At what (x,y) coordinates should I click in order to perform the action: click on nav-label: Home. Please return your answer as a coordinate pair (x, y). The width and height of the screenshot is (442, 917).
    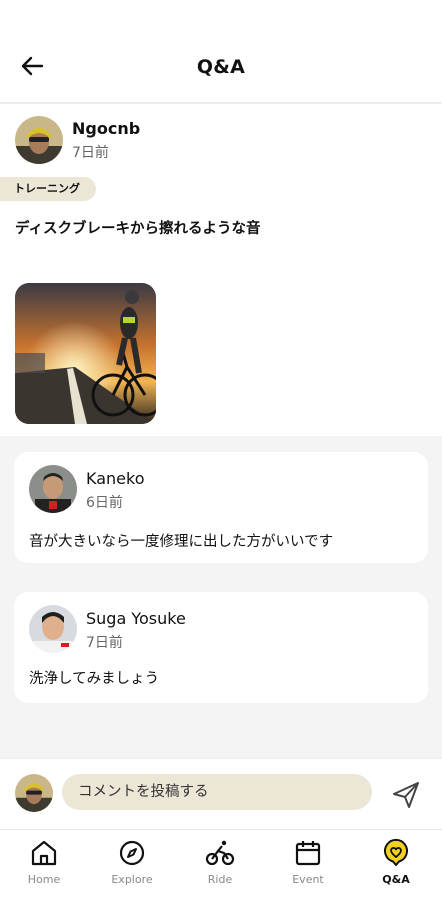
    Looking at the image, I should click on (44, 879).